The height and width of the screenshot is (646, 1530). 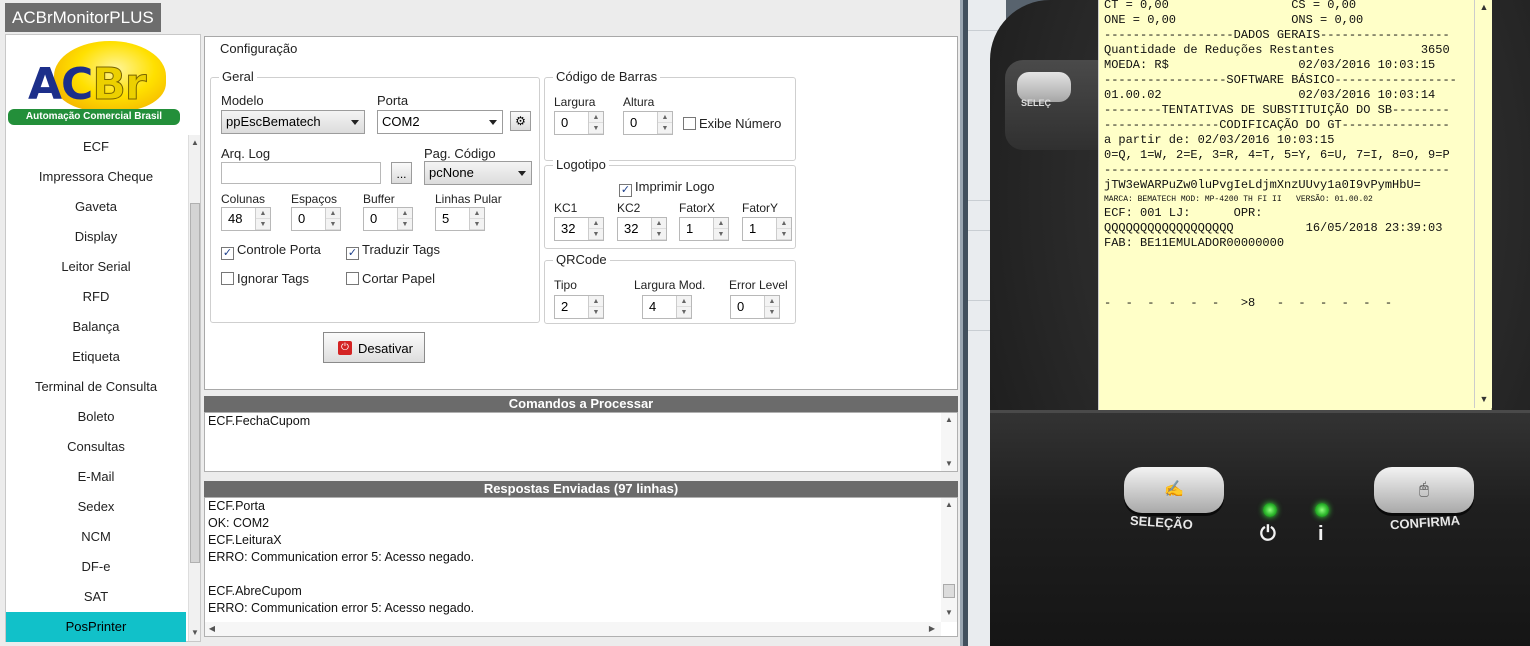 I want to click on traduzir-tags-checkbox: ✓ Traduzir Tags, so click(x=393, y=251).